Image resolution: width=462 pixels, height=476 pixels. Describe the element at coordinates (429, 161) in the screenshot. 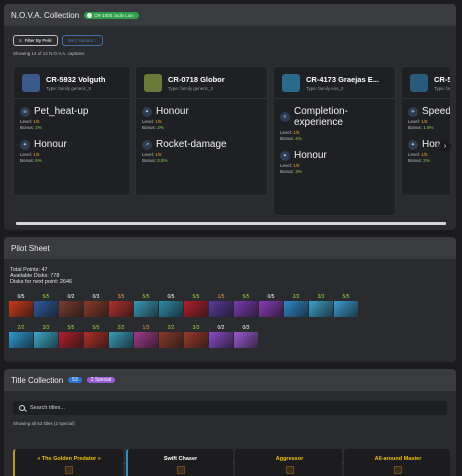

I see `ability-bonus: Bonus: 2%` at that location.